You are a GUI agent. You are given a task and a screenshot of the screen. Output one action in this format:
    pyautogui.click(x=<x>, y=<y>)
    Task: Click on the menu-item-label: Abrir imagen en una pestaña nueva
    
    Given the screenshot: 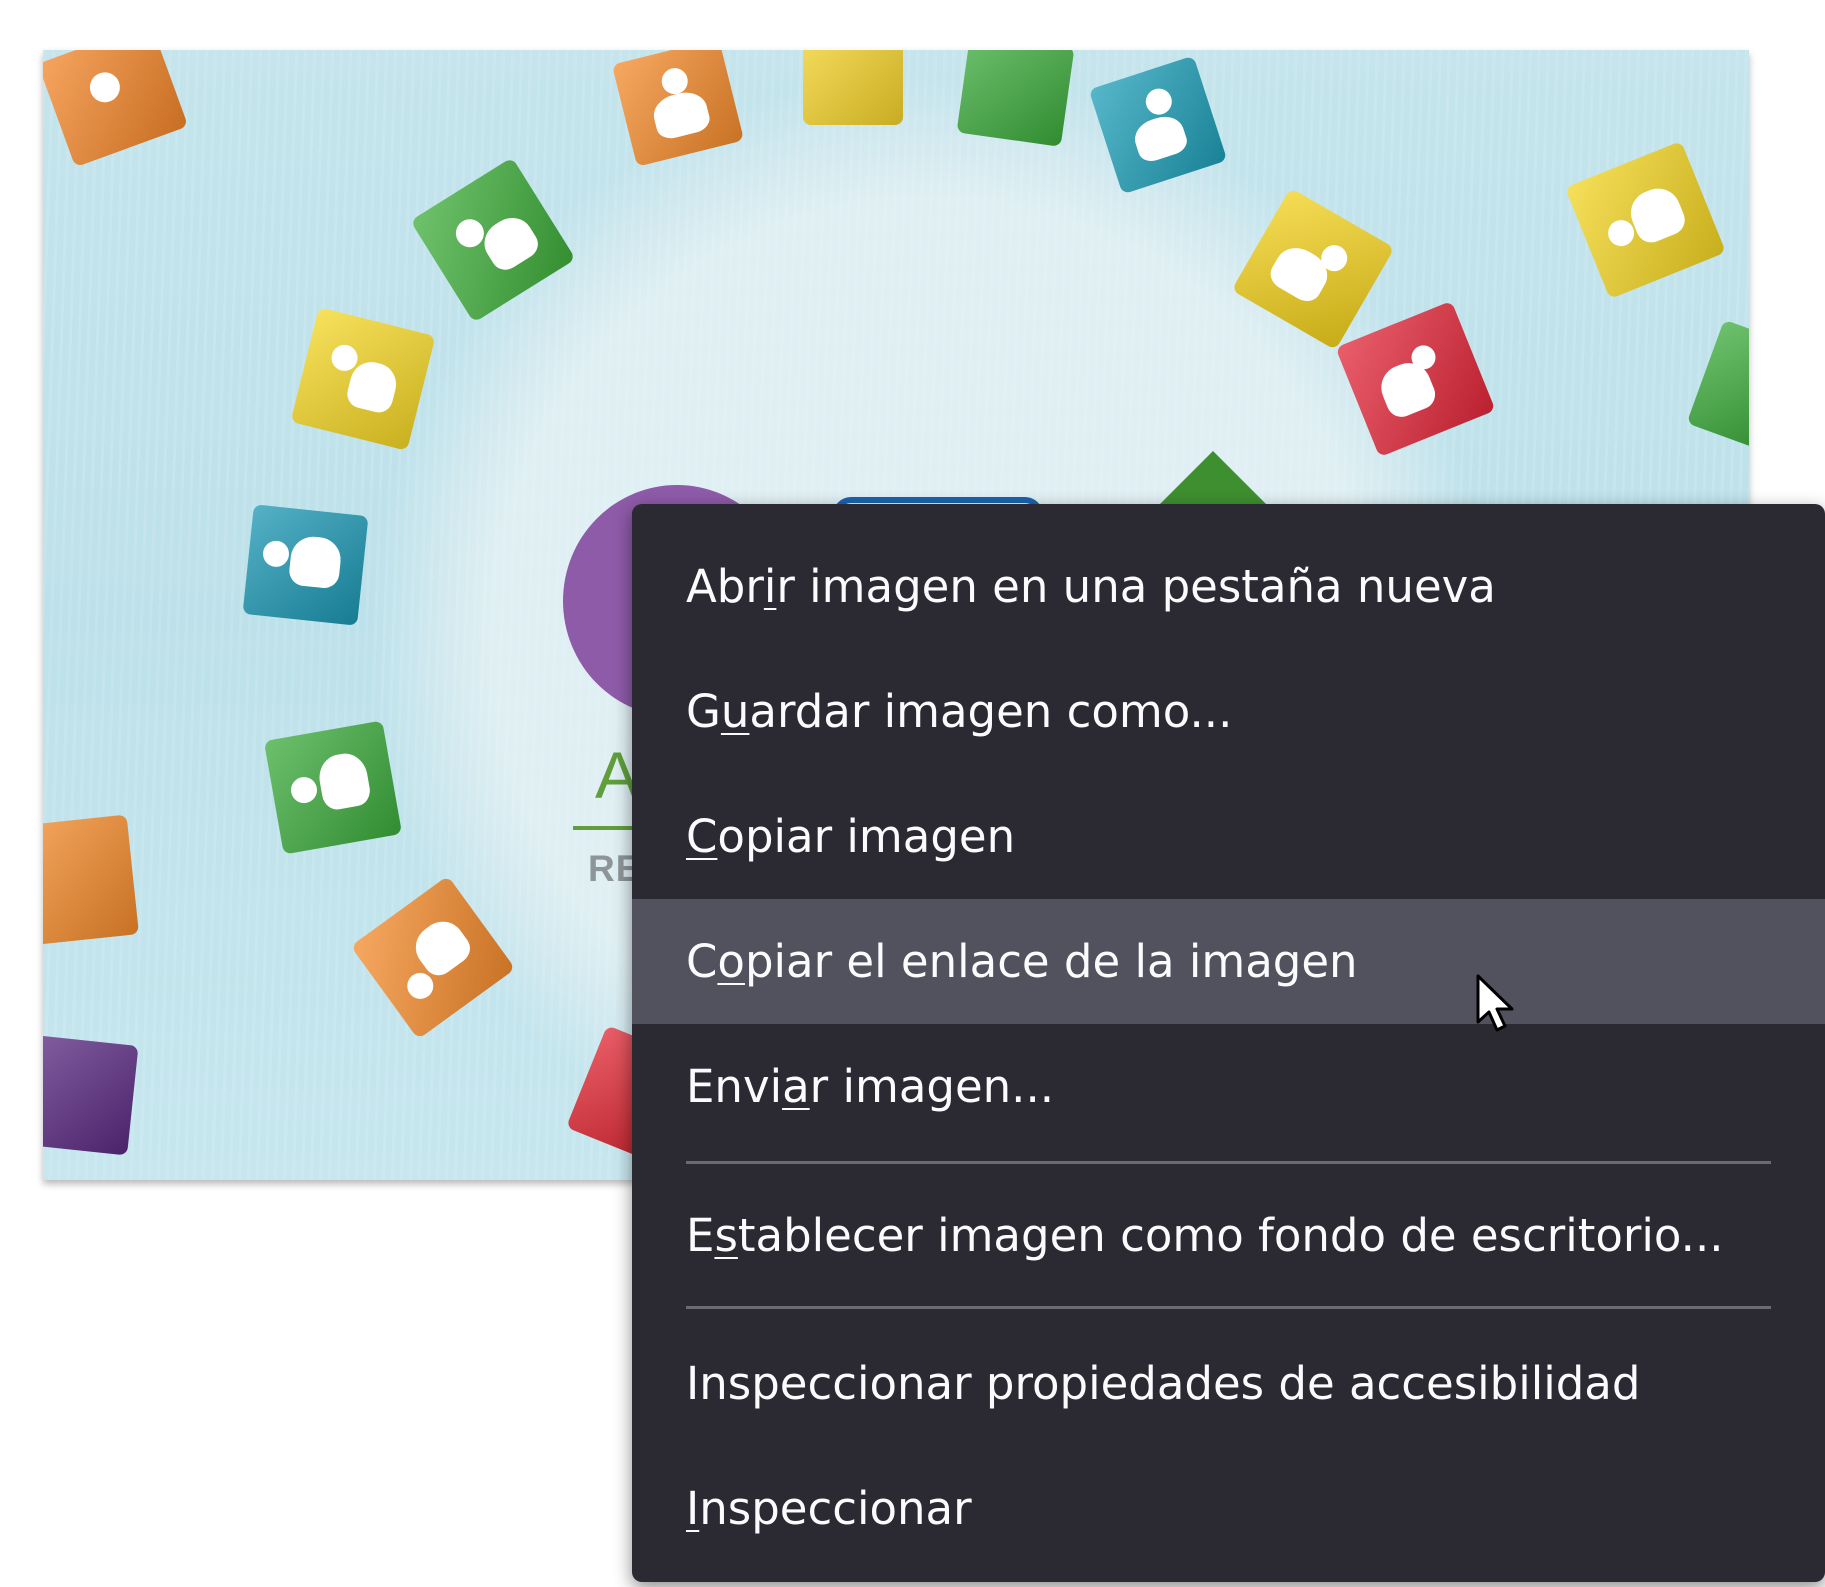 What is the action you would take?
    pyautogui.click(x=1091, y=586)
    